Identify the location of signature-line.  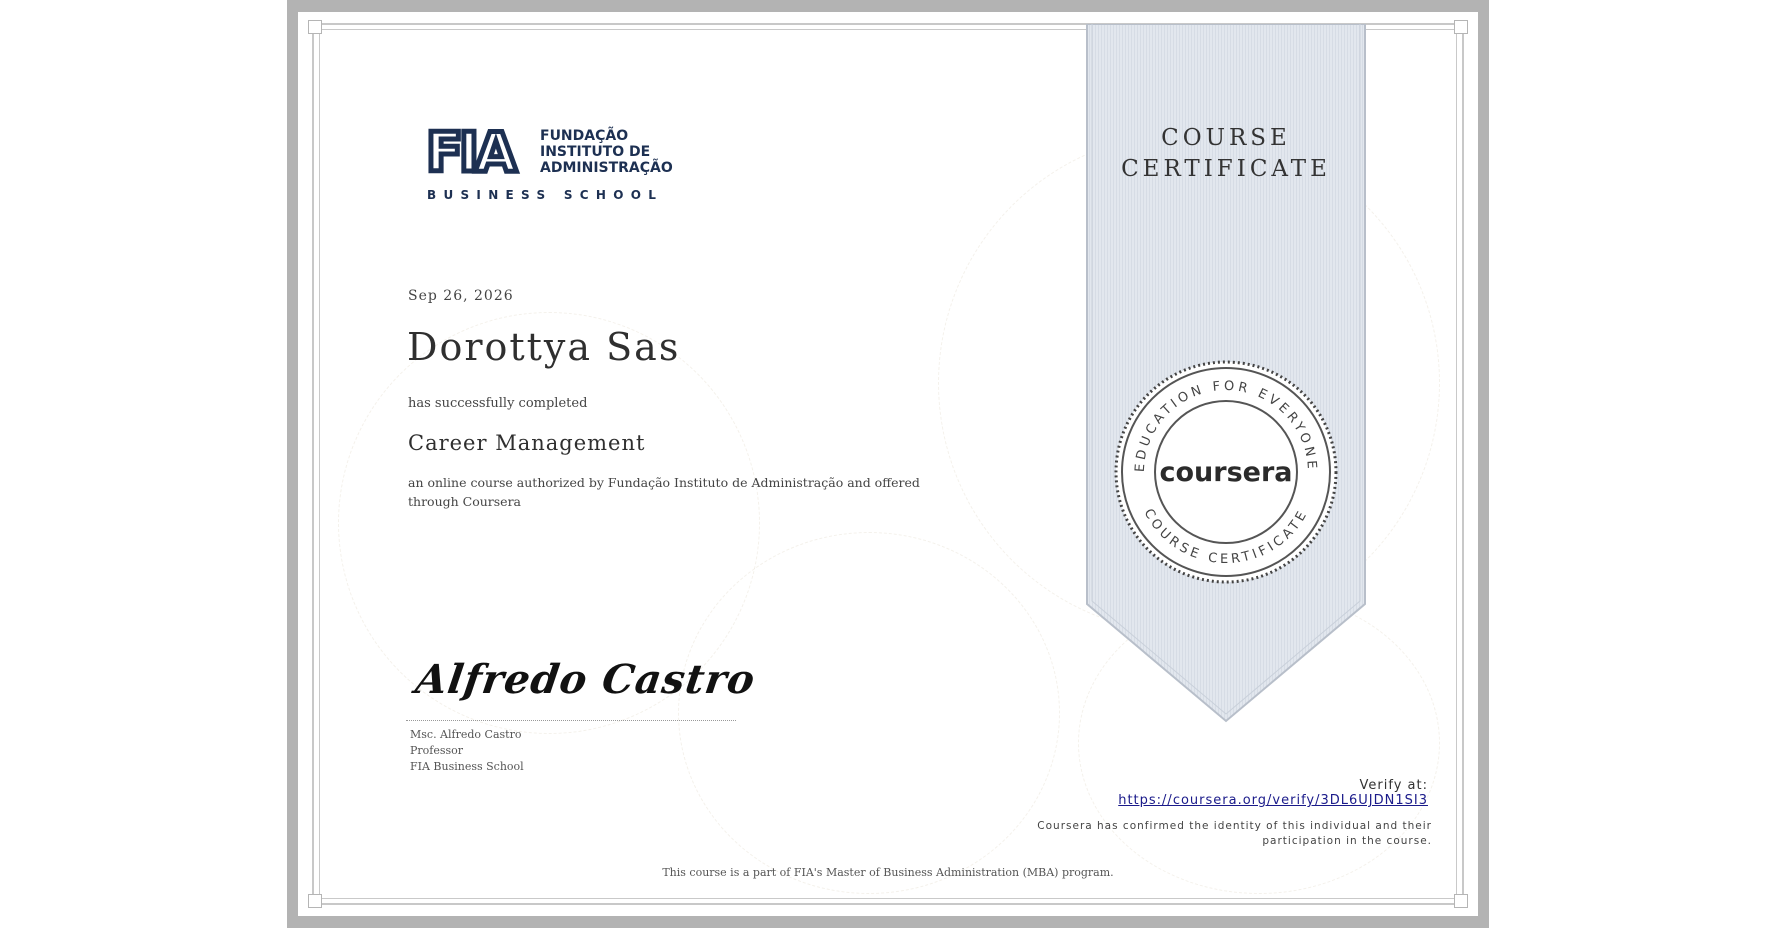
(571, 720).